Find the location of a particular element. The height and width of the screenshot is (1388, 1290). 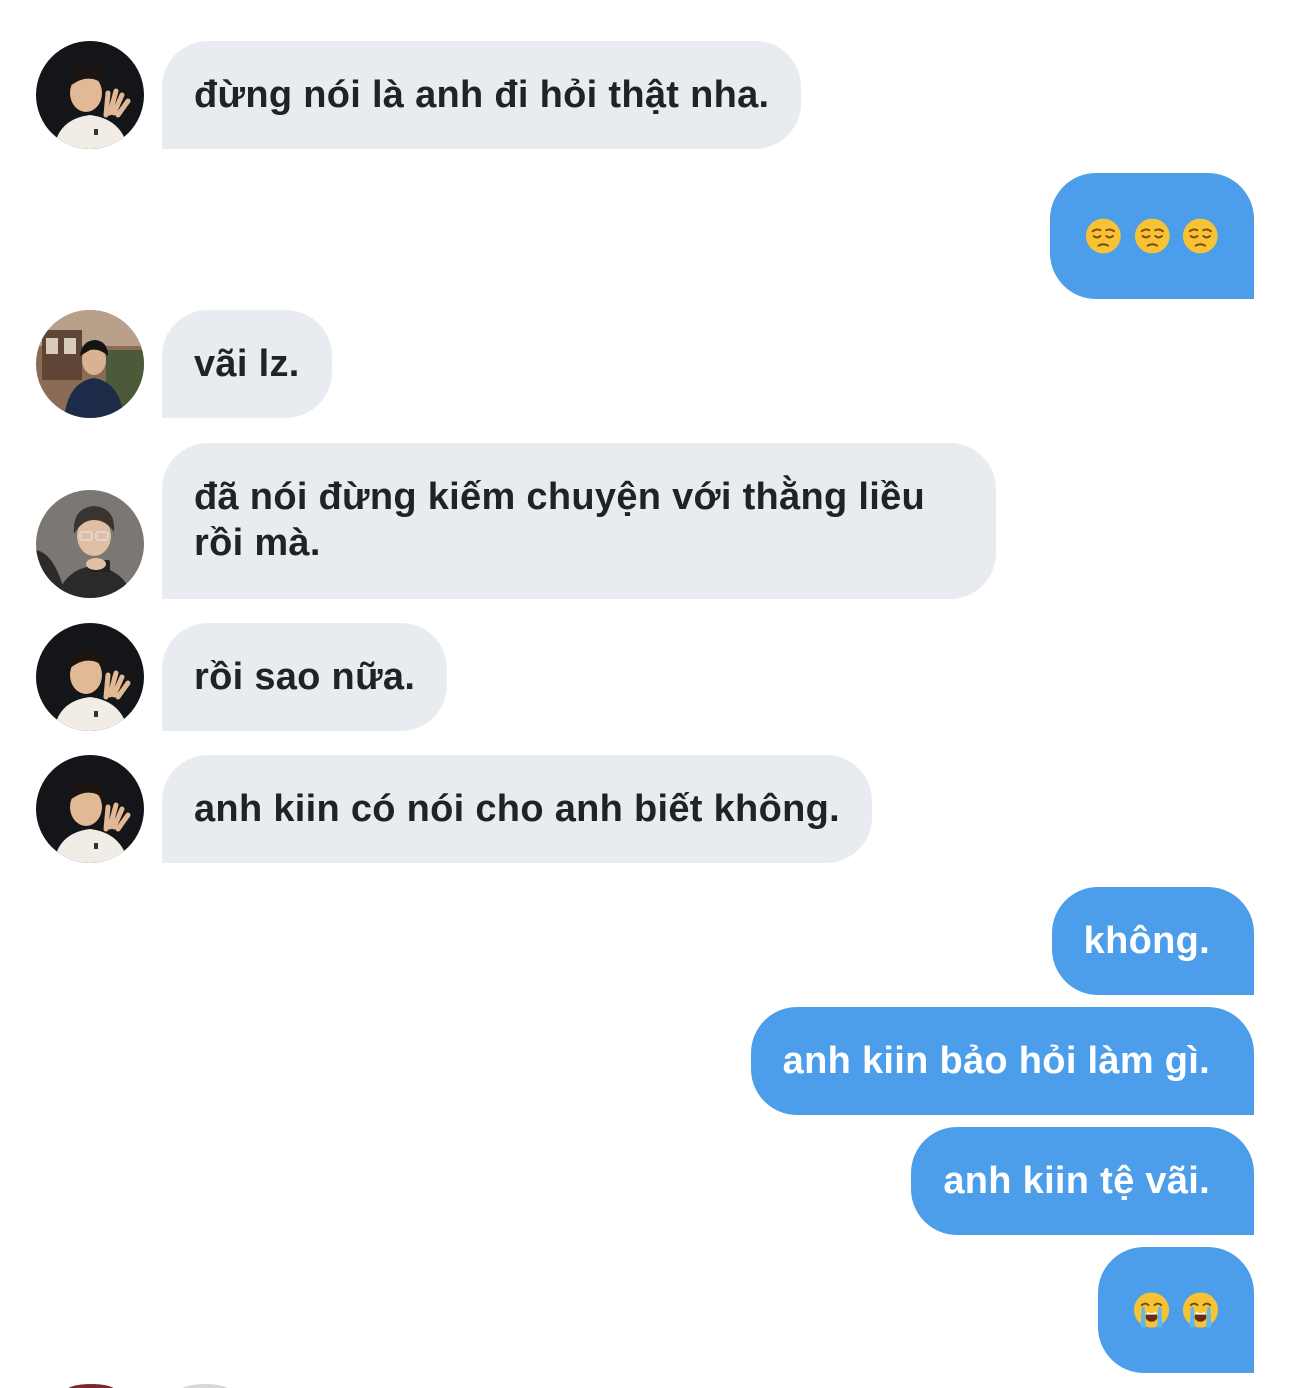

message-text: rồi sao nữa. is located at coordinates (305, 677).